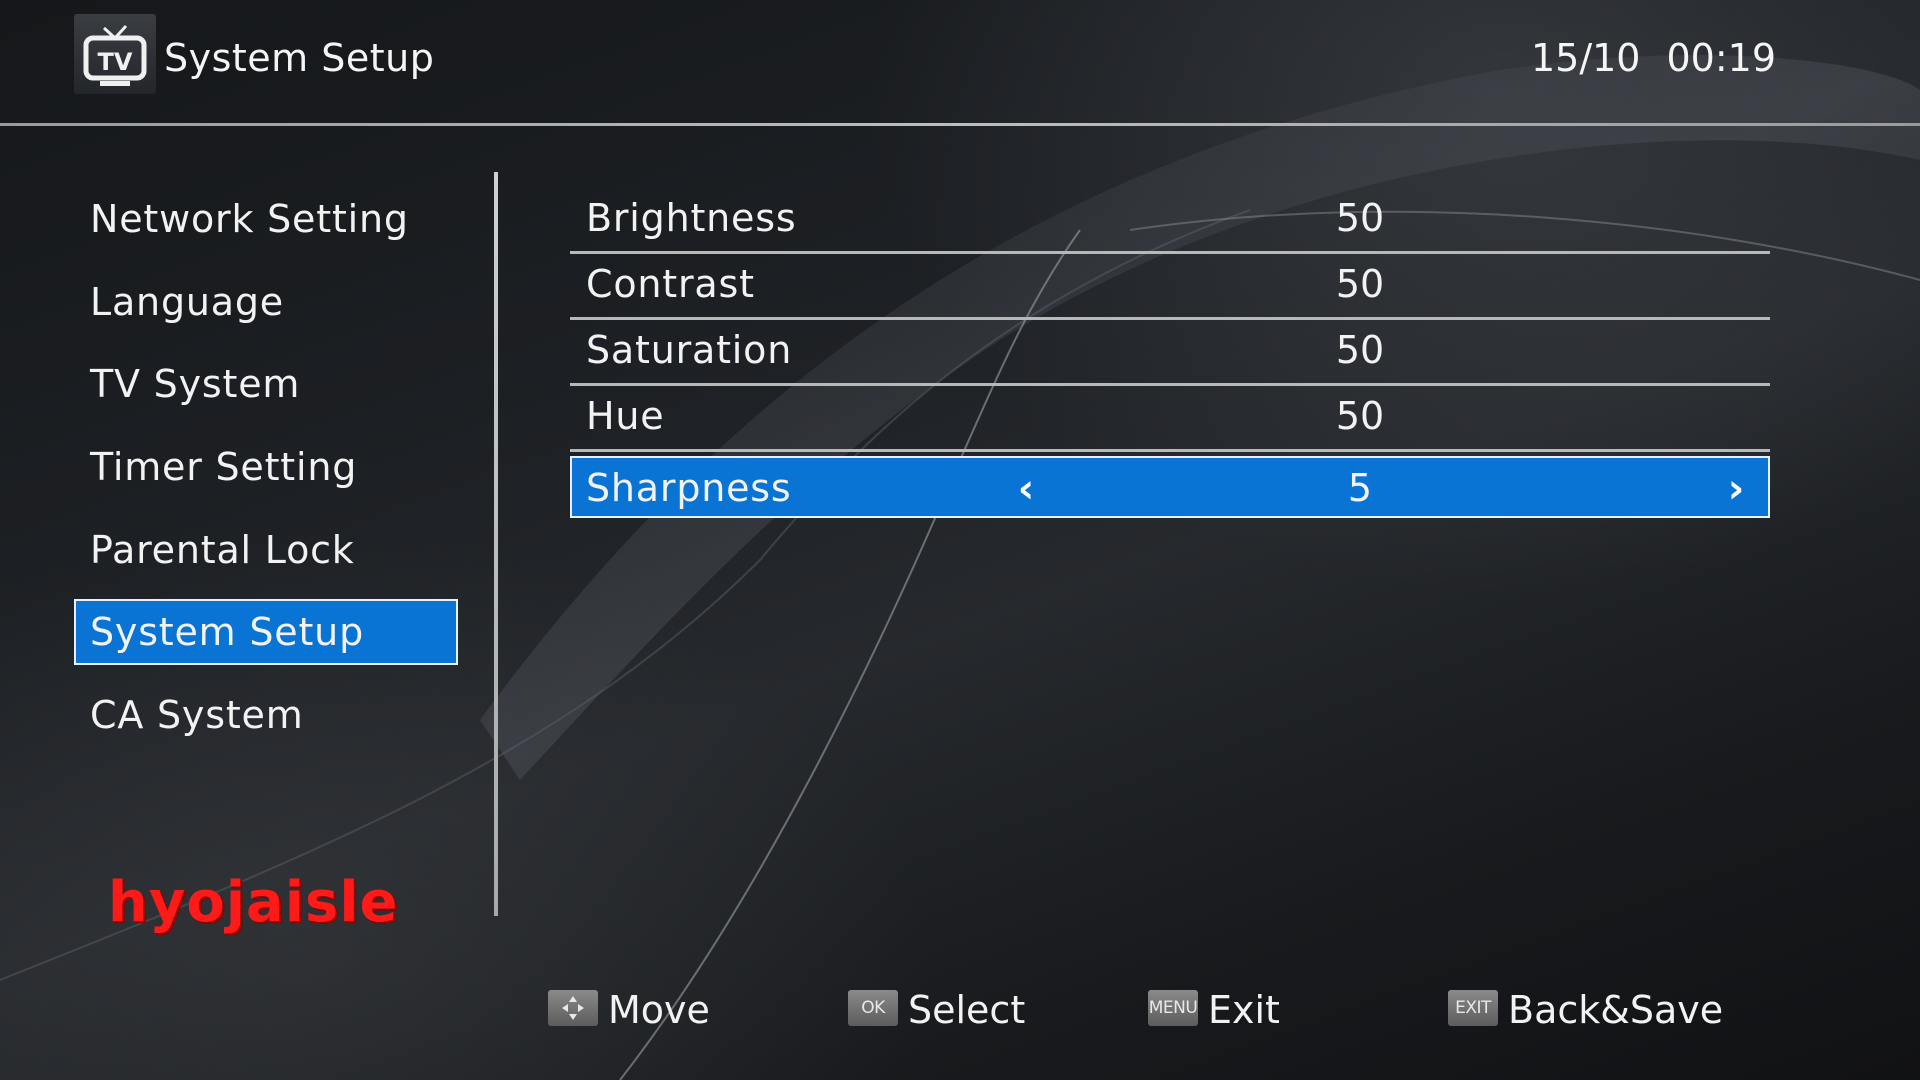  I want to click on menu-key-icon: MENU, so click(1173, 1008).